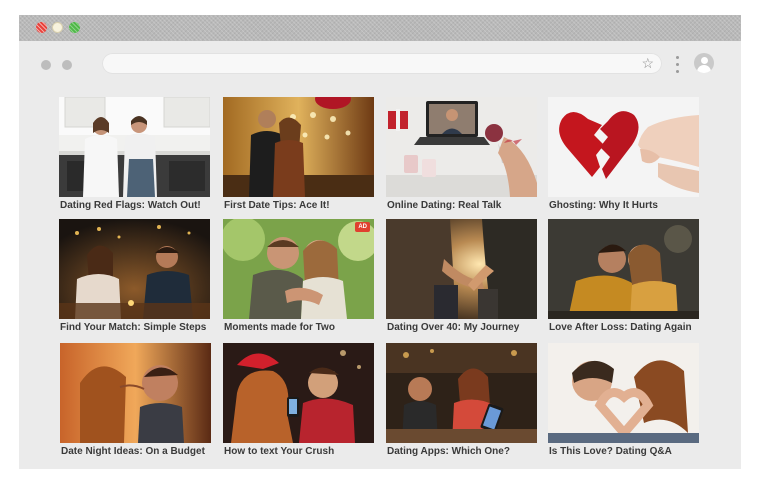 This screenshot has height=487, width=762. I want to click on article-title: Online Dating: Real Talk, so click(472, 206).